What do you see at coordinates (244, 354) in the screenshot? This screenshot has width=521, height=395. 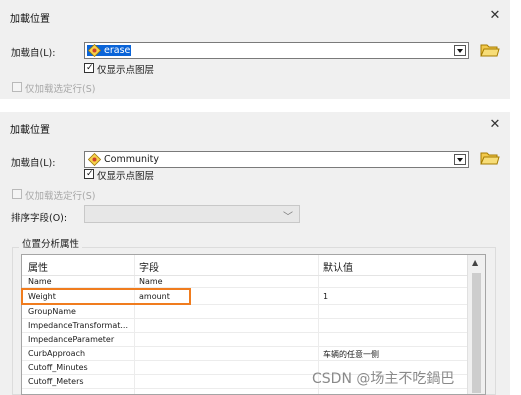 I see `table-row: CurbApproach 车辆的任意一侧` at bounding box center [244, 354].